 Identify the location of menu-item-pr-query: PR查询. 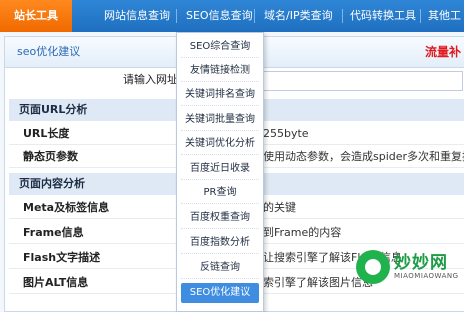
(220, 193).